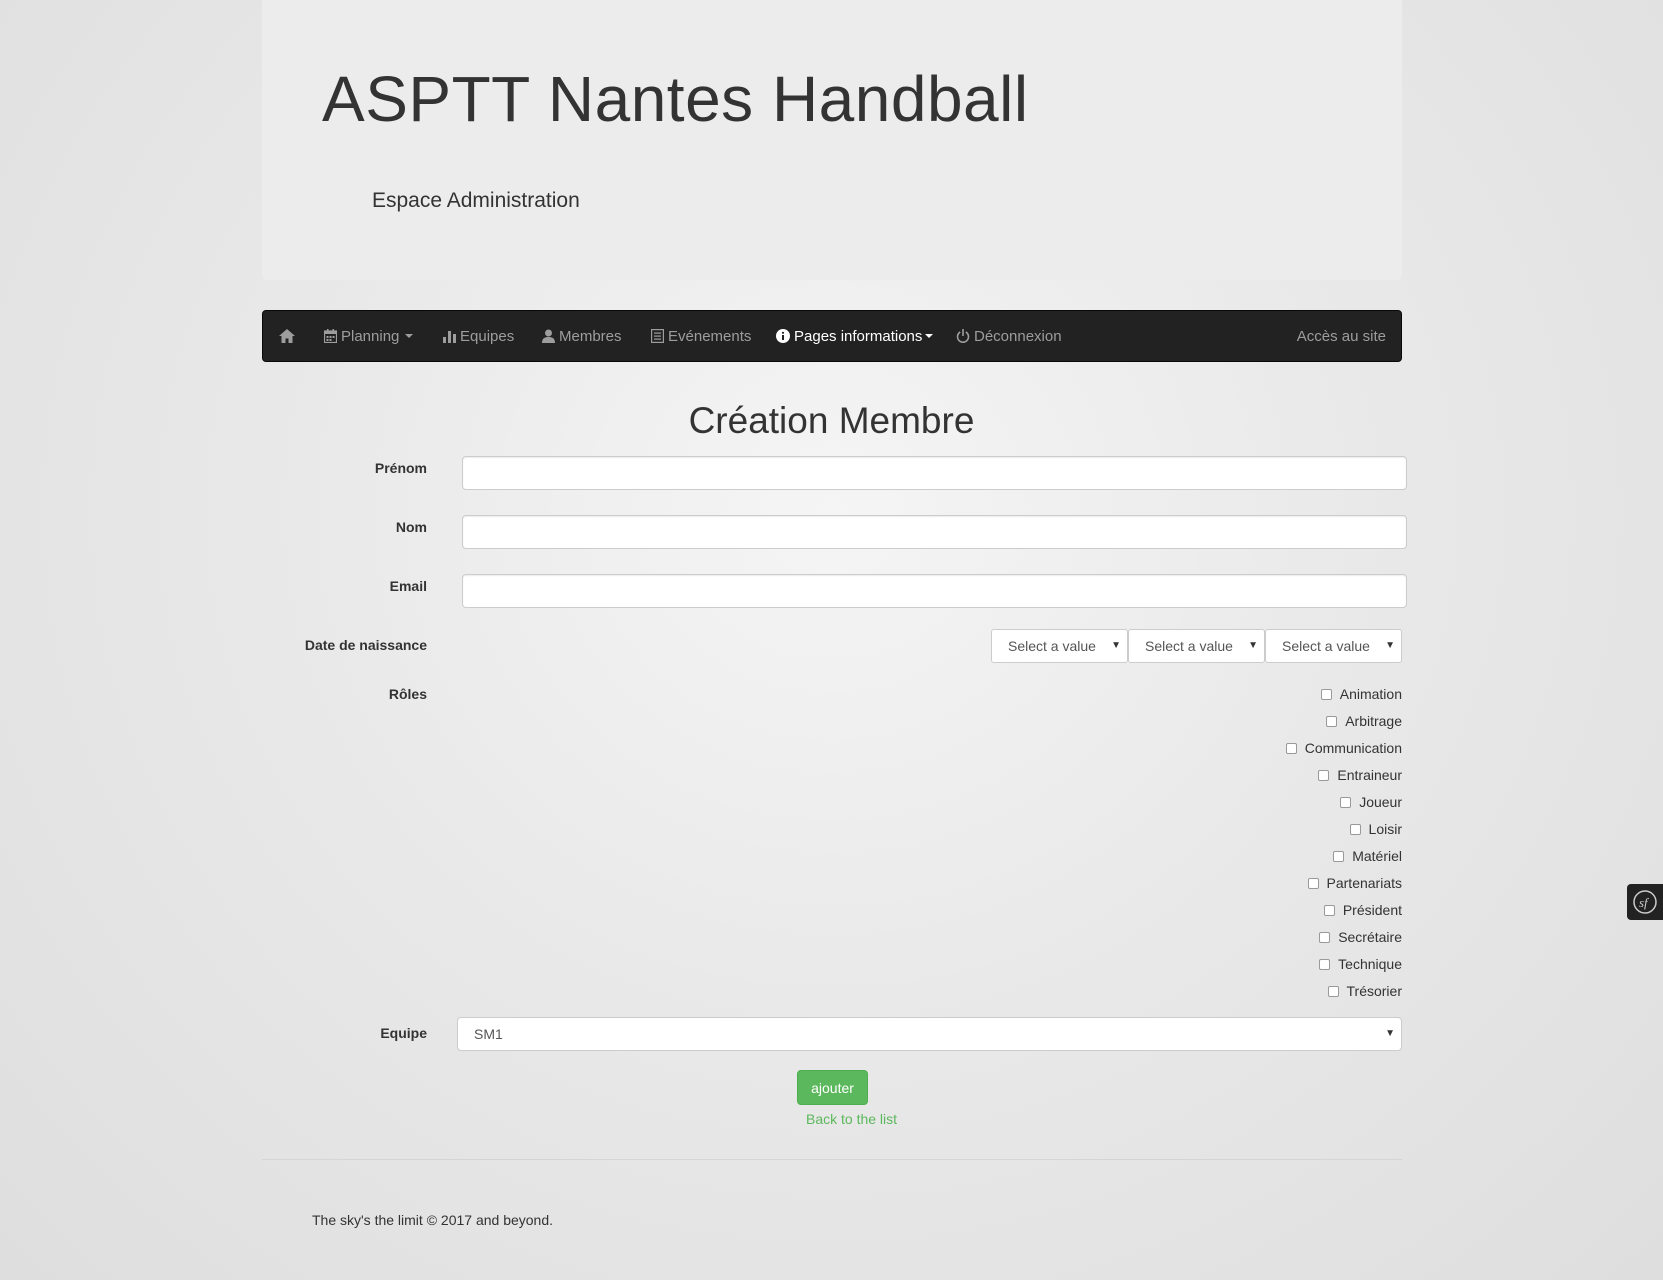 The height and width of the screenshot is (1280, 1663). Describe the element at coordinates (365, 645) in the screenshot. I see `birthdate-label: Date de naissance` at that location.